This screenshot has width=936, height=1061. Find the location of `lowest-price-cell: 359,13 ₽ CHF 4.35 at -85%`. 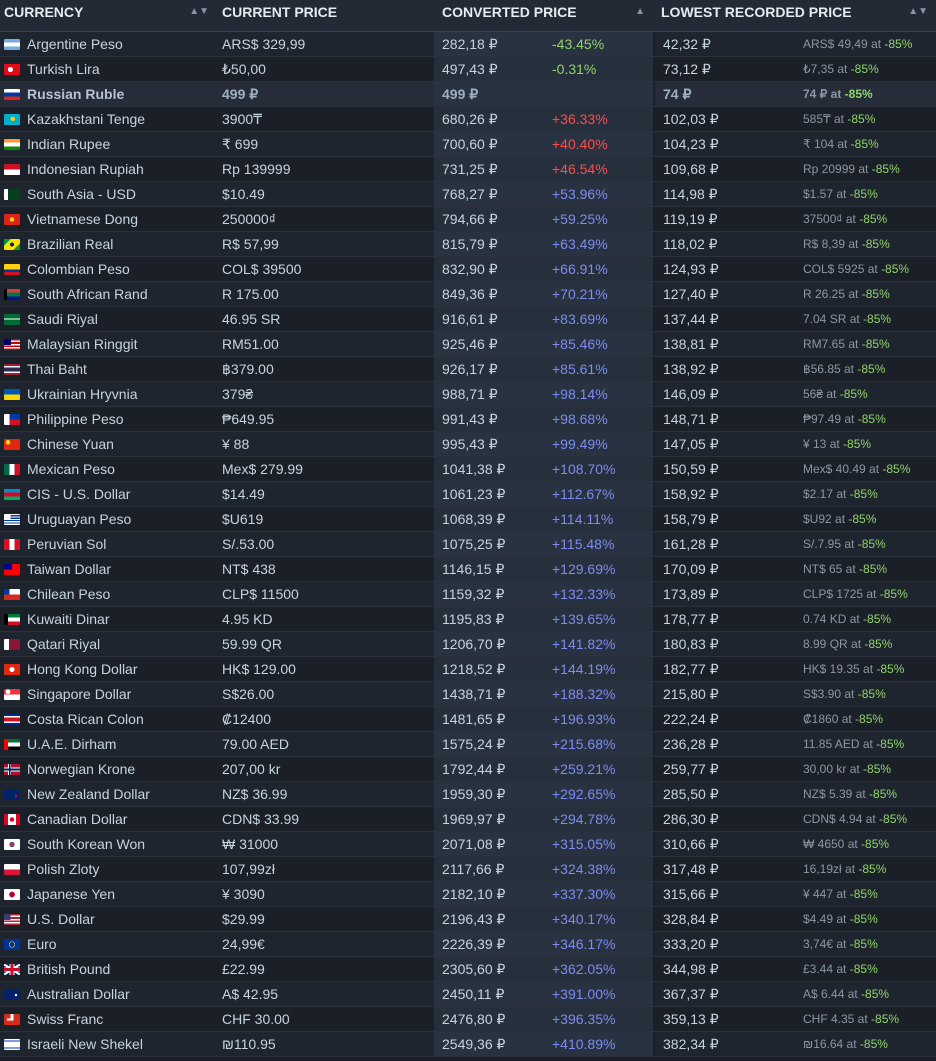

lowest-price-cell: 359,13 ₽ CHF 4.35 at -85% is located at coordinates (794, 1019).